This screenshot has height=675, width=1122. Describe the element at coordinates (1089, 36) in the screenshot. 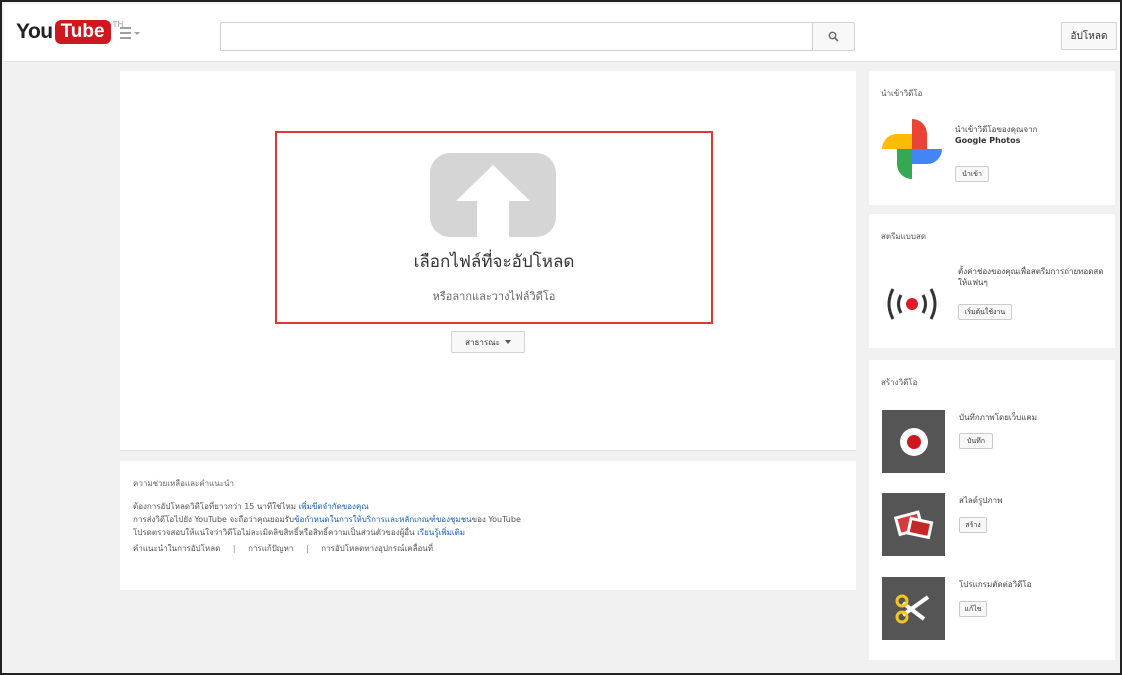

I see `upload-button: อัปโหลด` at that location.